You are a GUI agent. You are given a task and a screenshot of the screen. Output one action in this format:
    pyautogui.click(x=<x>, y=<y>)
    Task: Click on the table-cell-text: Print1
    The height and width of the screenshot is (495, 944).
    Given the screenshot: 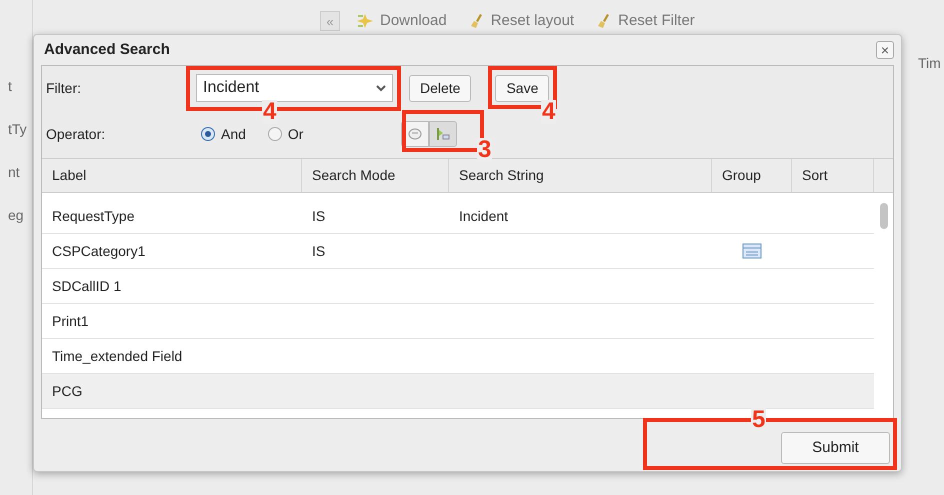 What is the action you would take?
    pyautogui.click(x=70, y=321)
    